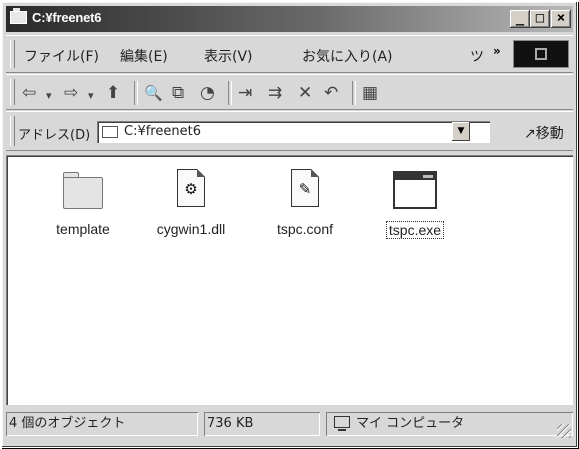 The height and width of the screenshot is (449, 579). What do you see at coordinates (497, 51) in the screenshot?
I see `menu-overflow-chevron: »` at bounding box center [497, 51].